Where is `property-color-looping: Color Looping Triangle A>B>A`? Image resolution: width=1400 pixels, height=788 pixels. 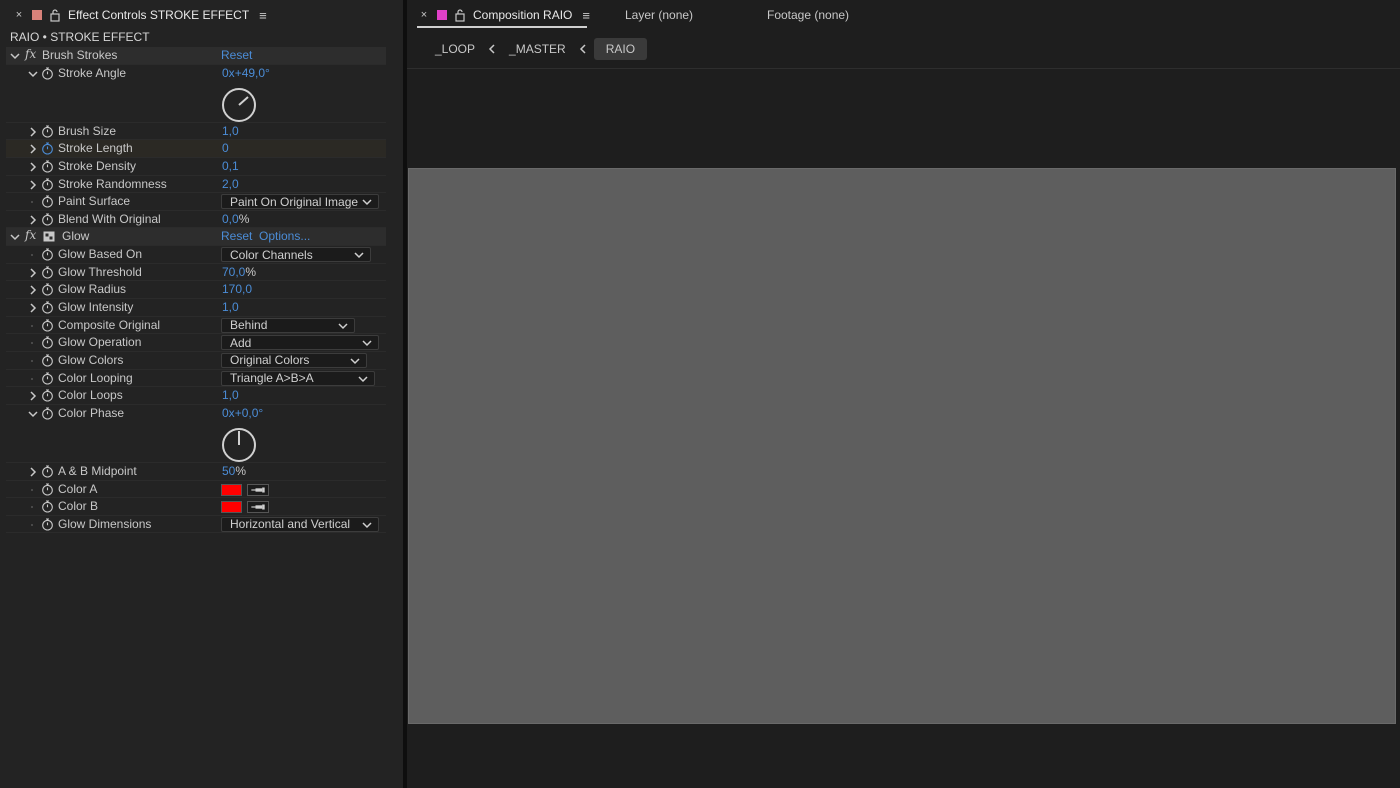
property-color-looping: Color Looping Triangle A>B>A is located at coordinates (196, 379).